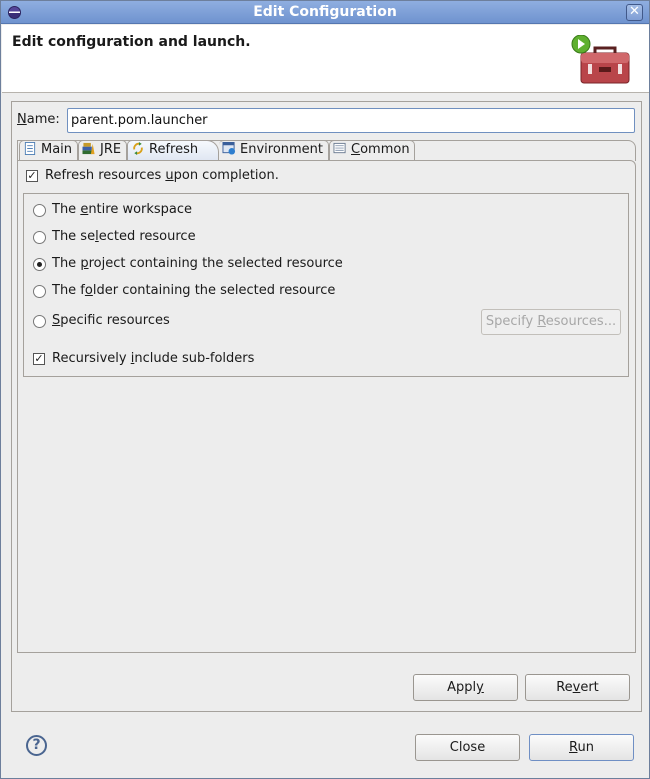  What do you see at coordinates (153, 358) in the screenshot?
I see `recursive-label: Recursively include sub-folders` at bounding box center [153, 358].